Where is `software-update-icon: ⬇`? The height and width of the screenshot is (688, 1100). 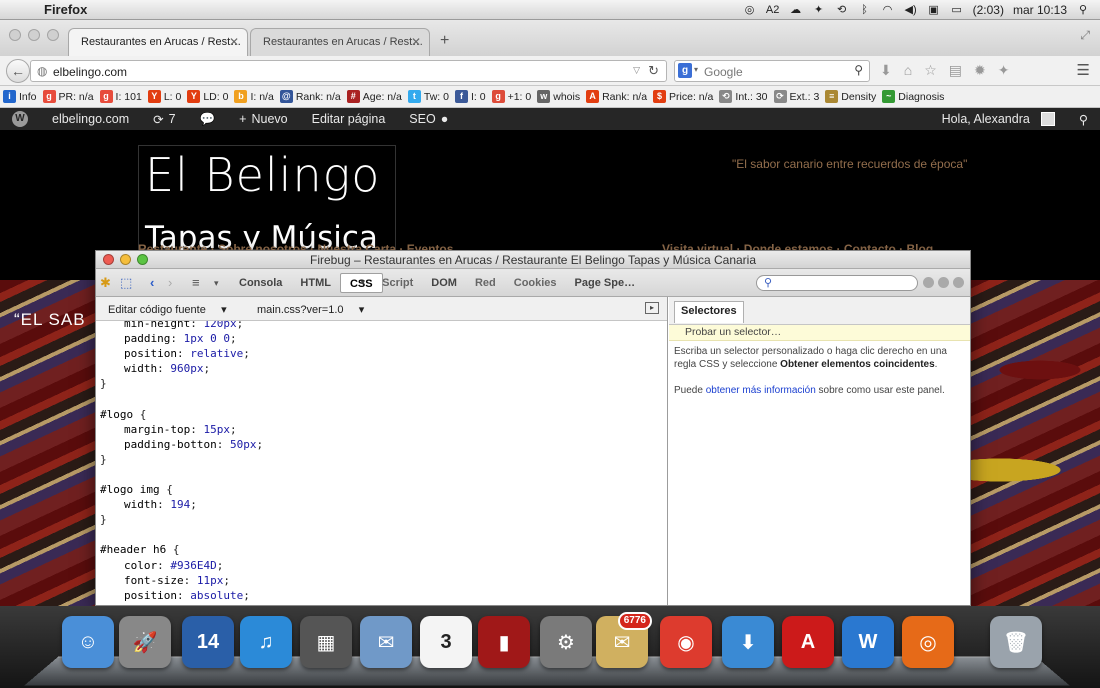 software-update-icon: ⬇ is located at coordinates (748, 642).